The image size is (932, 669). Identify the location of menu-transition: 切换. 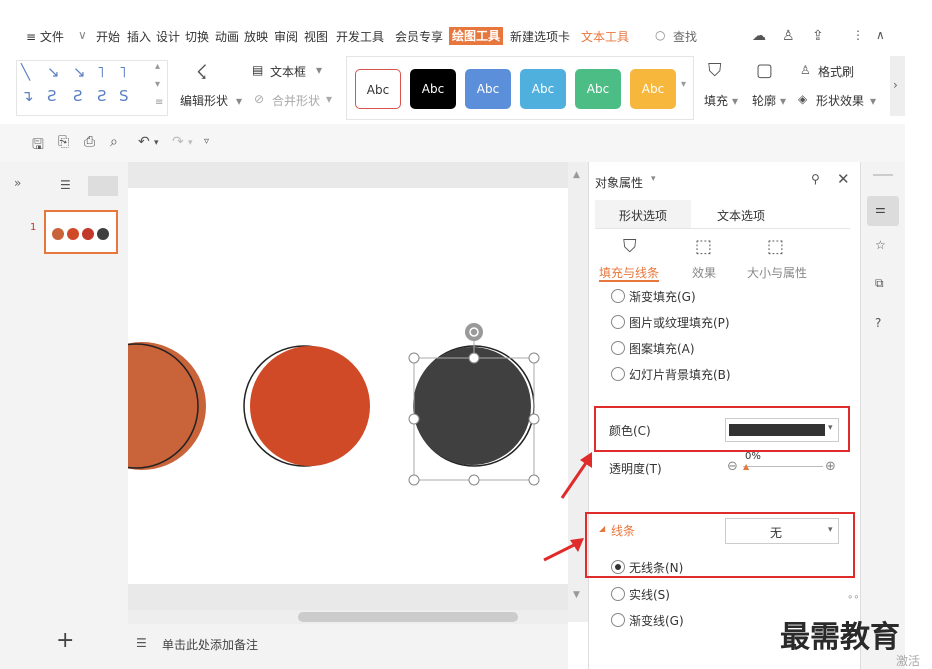
(197, 36).